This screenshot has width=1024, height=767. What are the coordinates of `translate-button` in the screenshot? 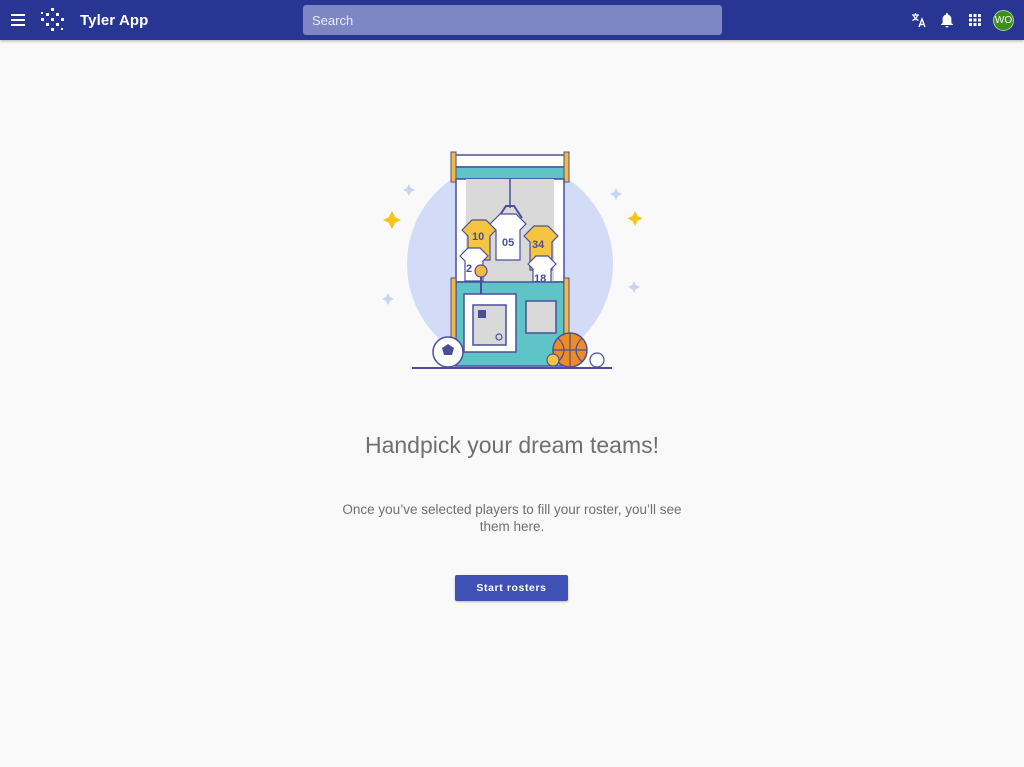 It's located at (919, 20).